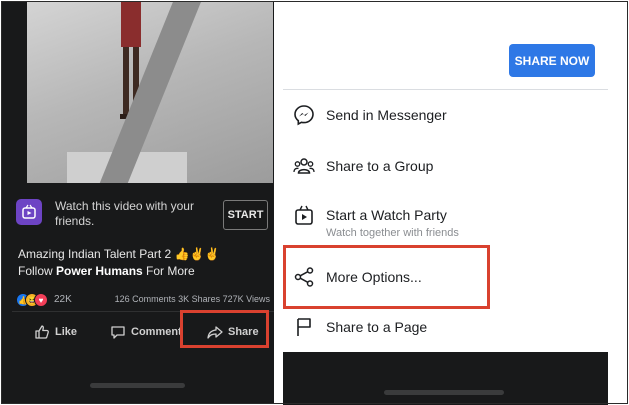 The height and width of the screenshot is (405, 629). What do you see at coordinates (168, 271) in the screenshot?
I see `caption-follow-suffix: For More` at bounding box center [168, 271].